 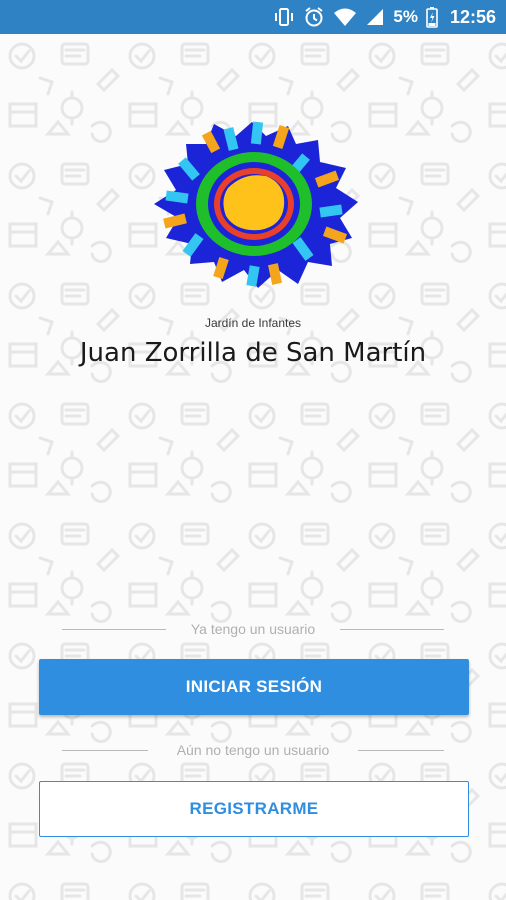 What do you see at coordinates (345, 17) in the screenshot?
I see `wifi-icon` at bounding box center [345, 17].